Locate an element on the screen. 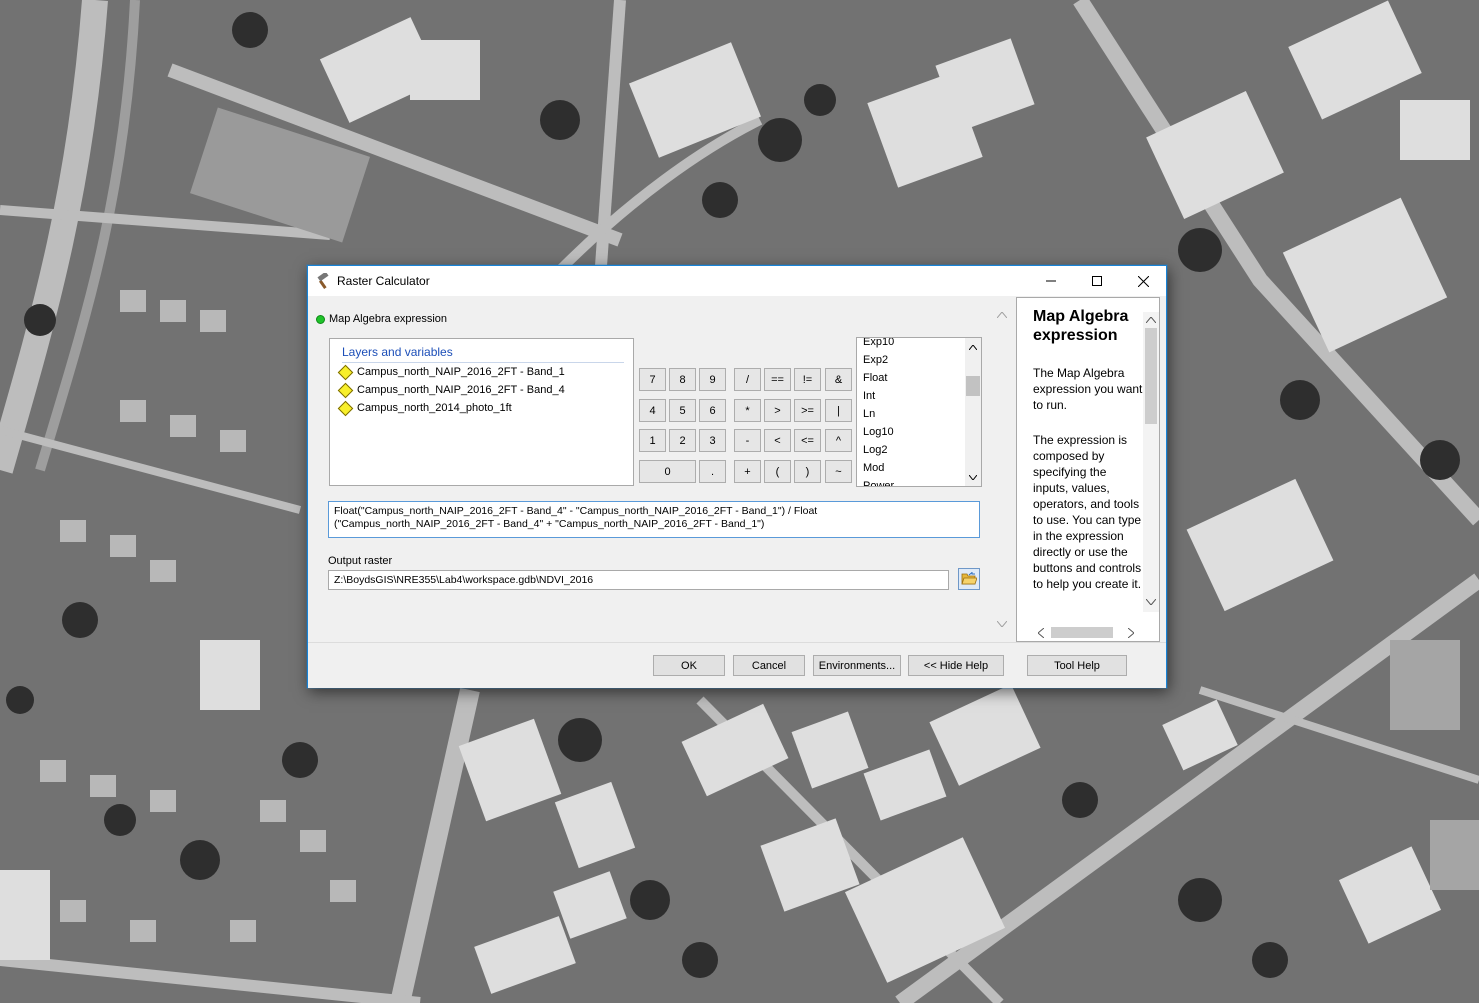 This screenshot has height=1003, width=1479. function-item-log2: Log2 is located at coordinates (878, 450).